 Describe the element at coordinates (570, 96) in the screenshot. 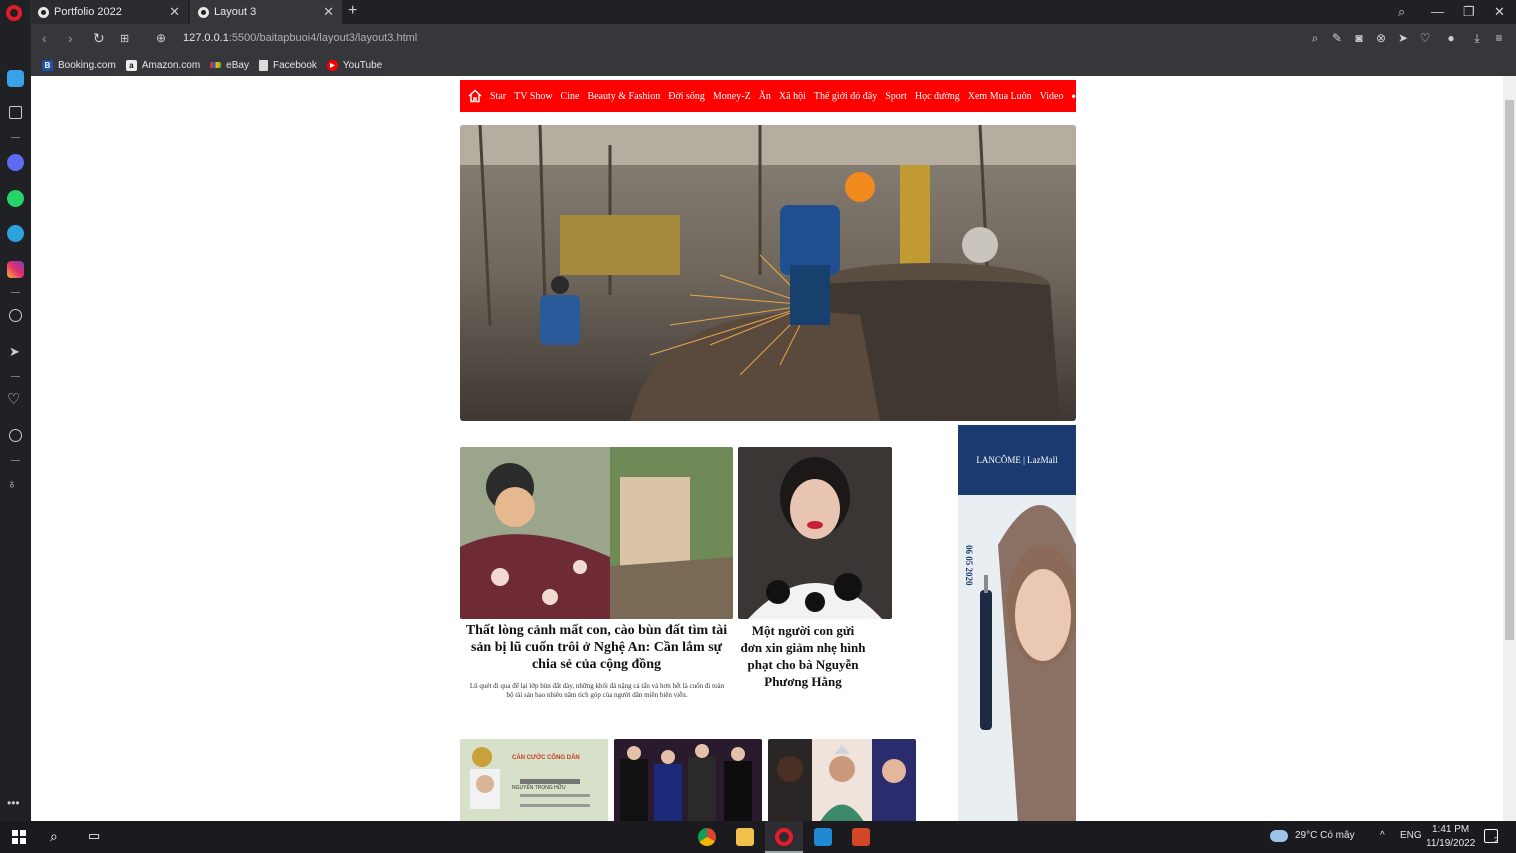

I see `nav-cine: Cine` at that location.